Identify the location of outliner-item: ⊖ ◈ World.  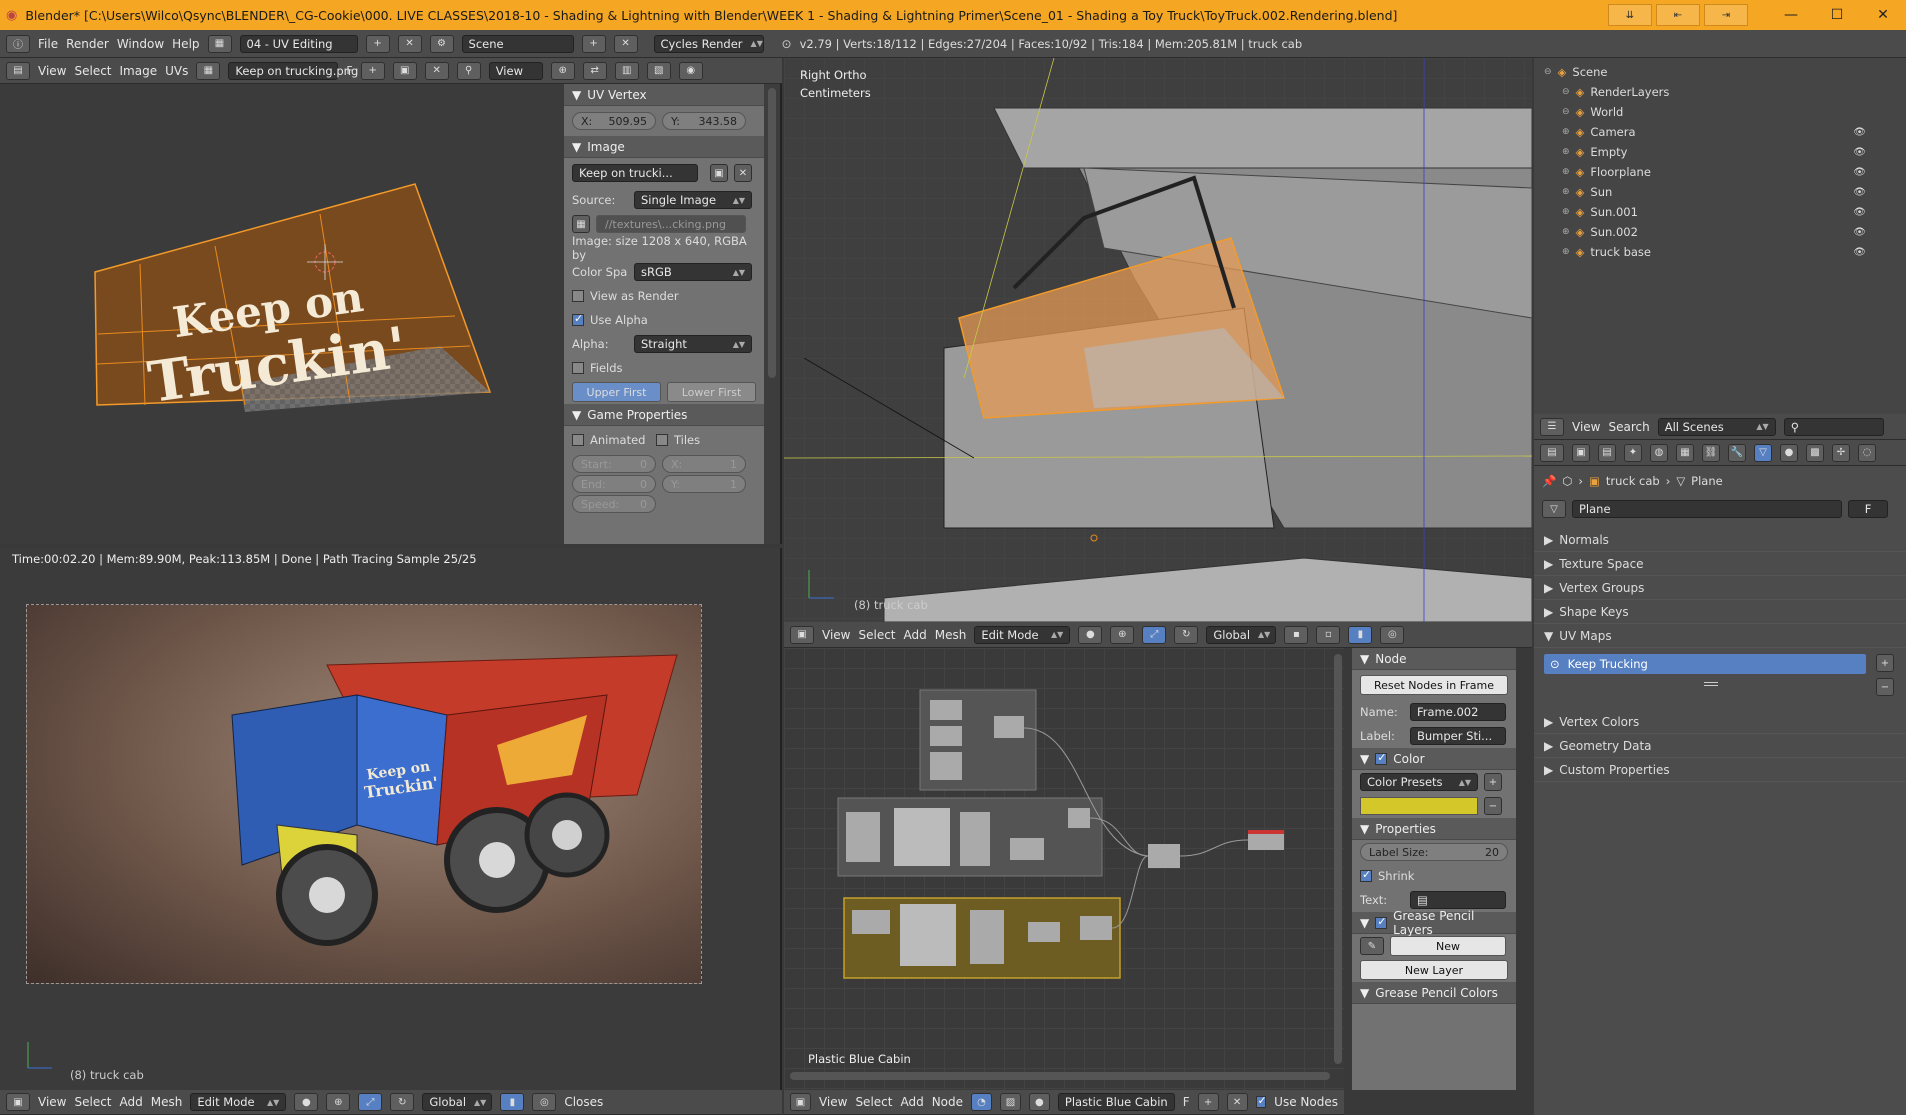
(1720, 112).